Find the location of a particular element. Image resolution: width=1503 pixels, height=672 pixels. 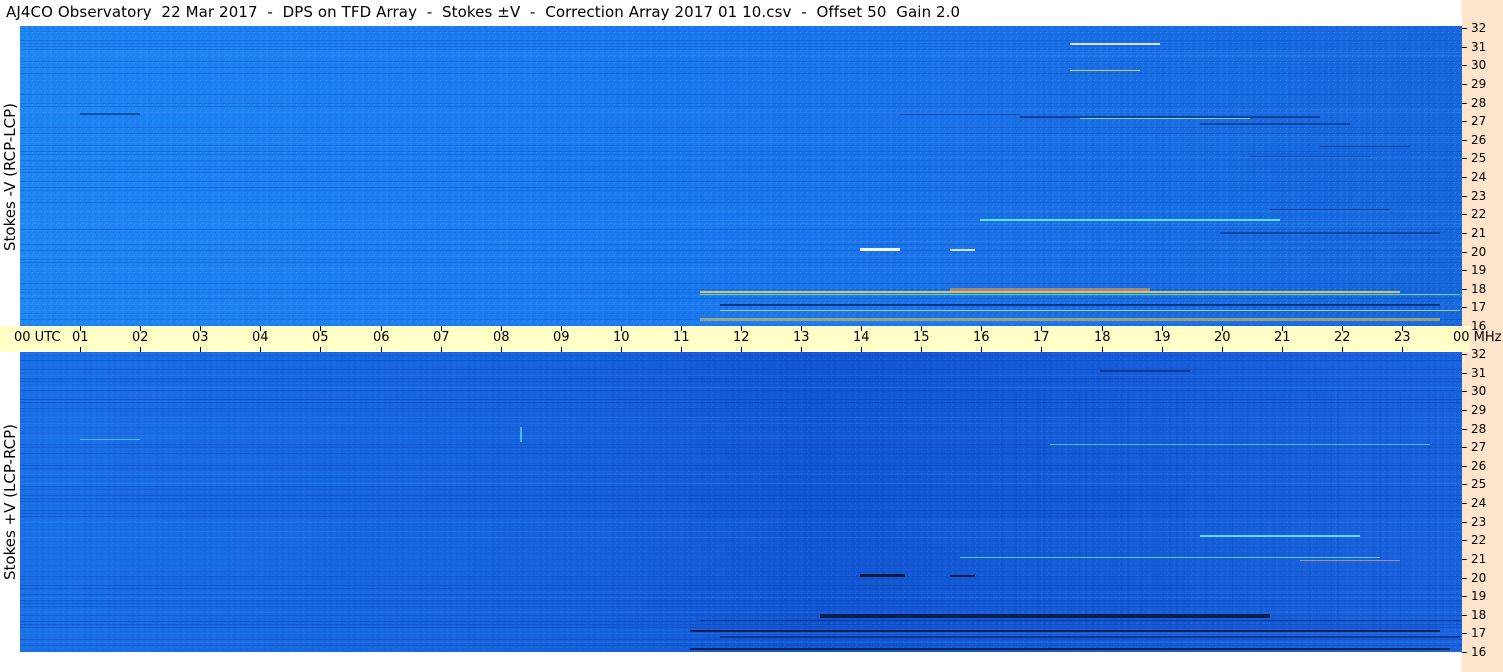

top-freq-label: 21 is located at coordinates (1479, 233).